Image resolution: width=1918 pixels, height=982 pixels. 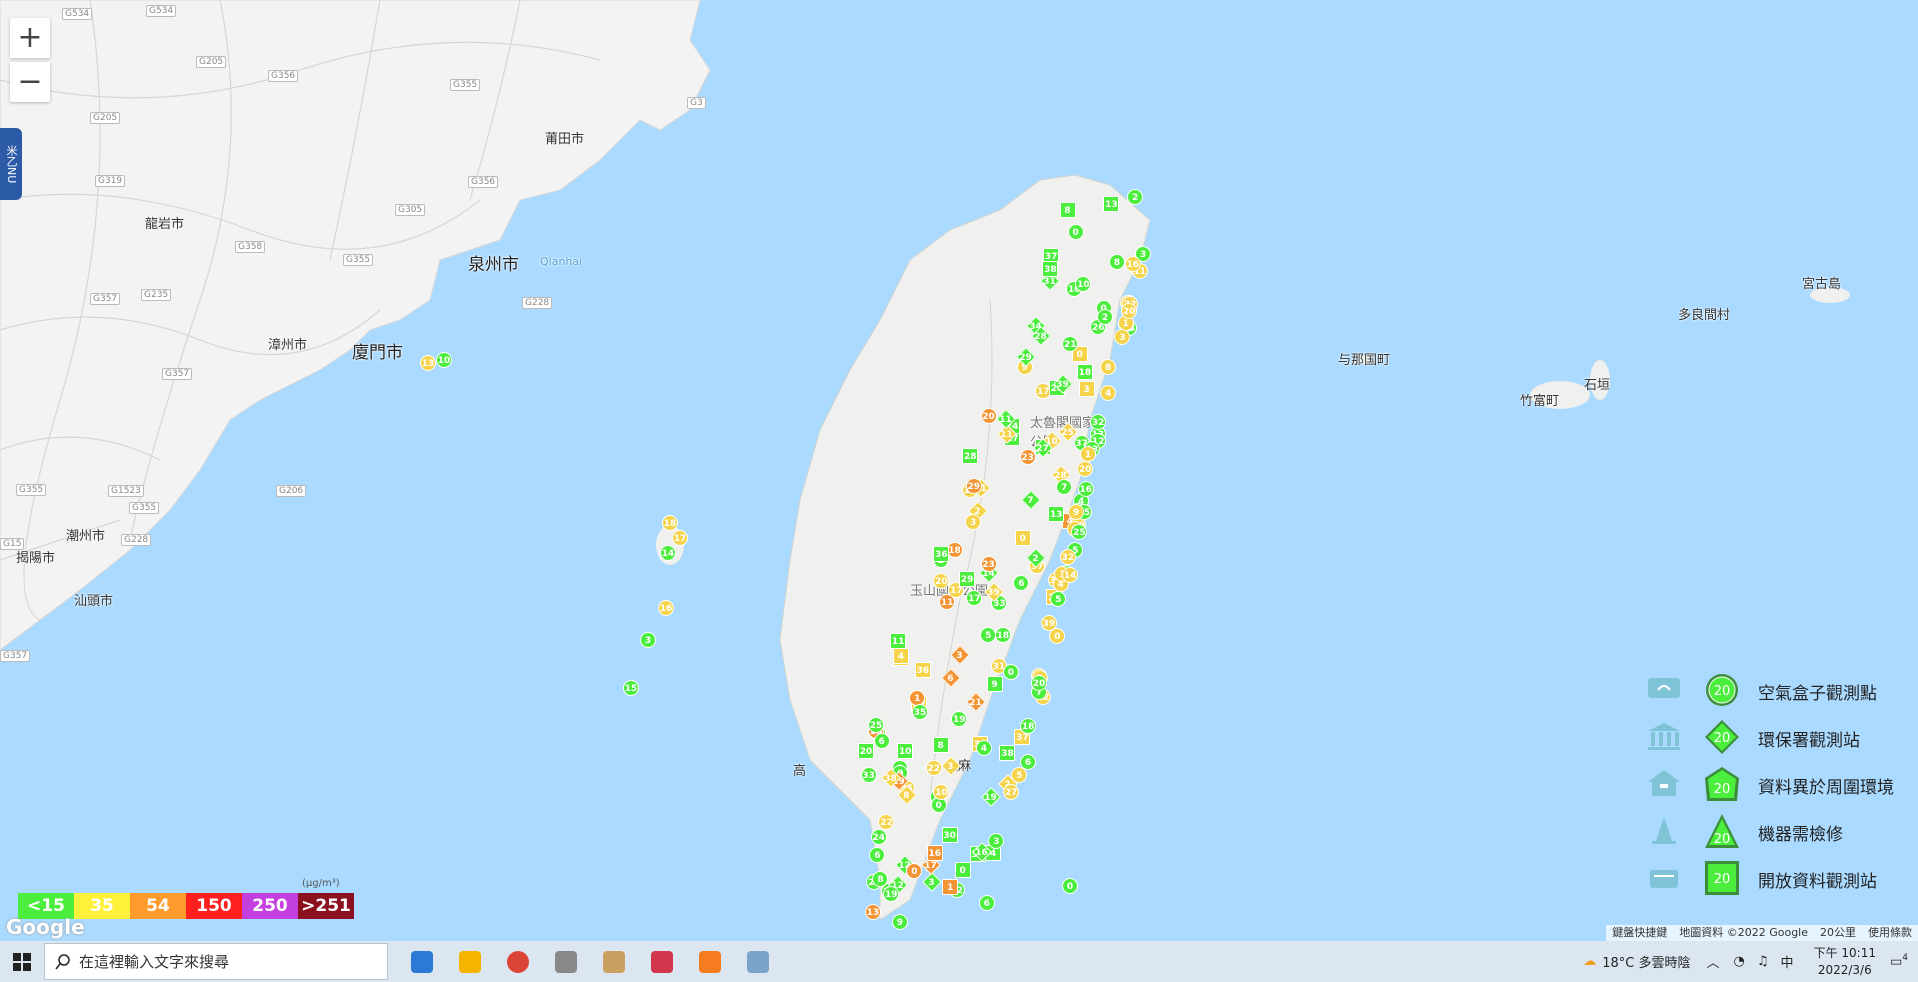 What do you see at coordinates (1540, 401) in the screenshot?
I see `place-label: 竹富町` at bounding box center [1540, 401].